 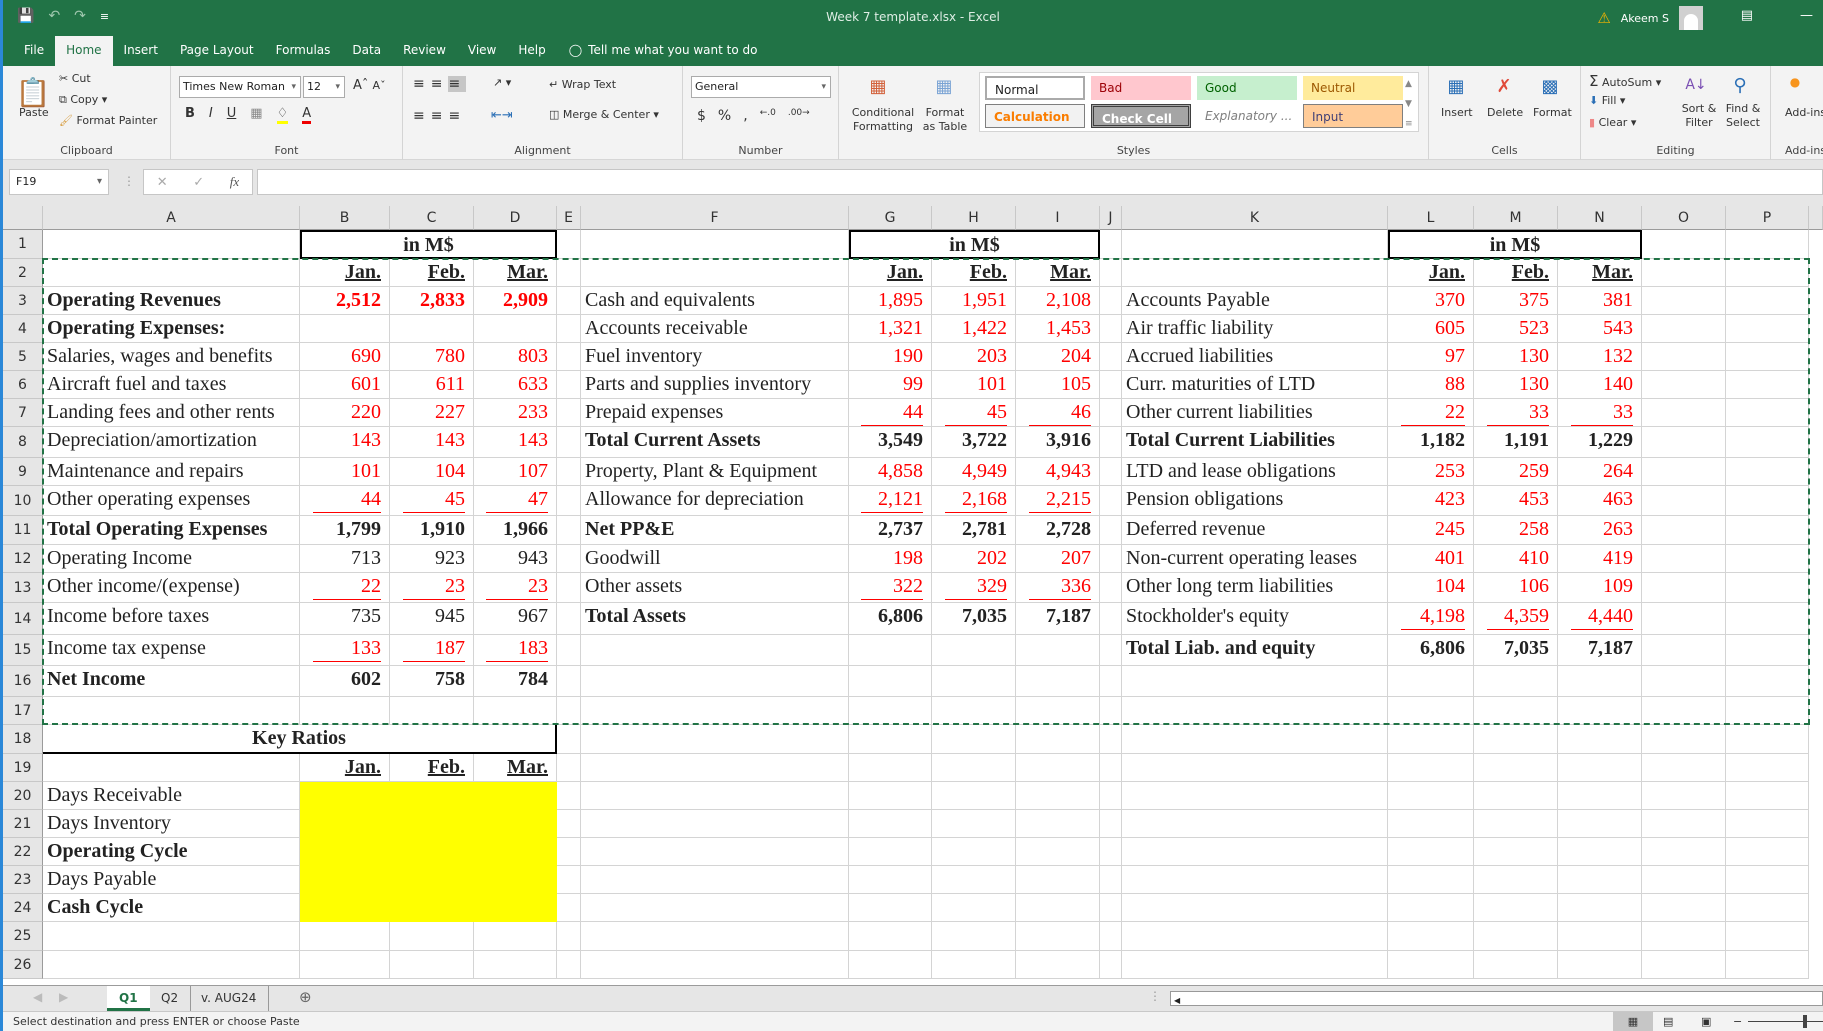 I want to click on value-cell: 187, so click(x=432, y=650).